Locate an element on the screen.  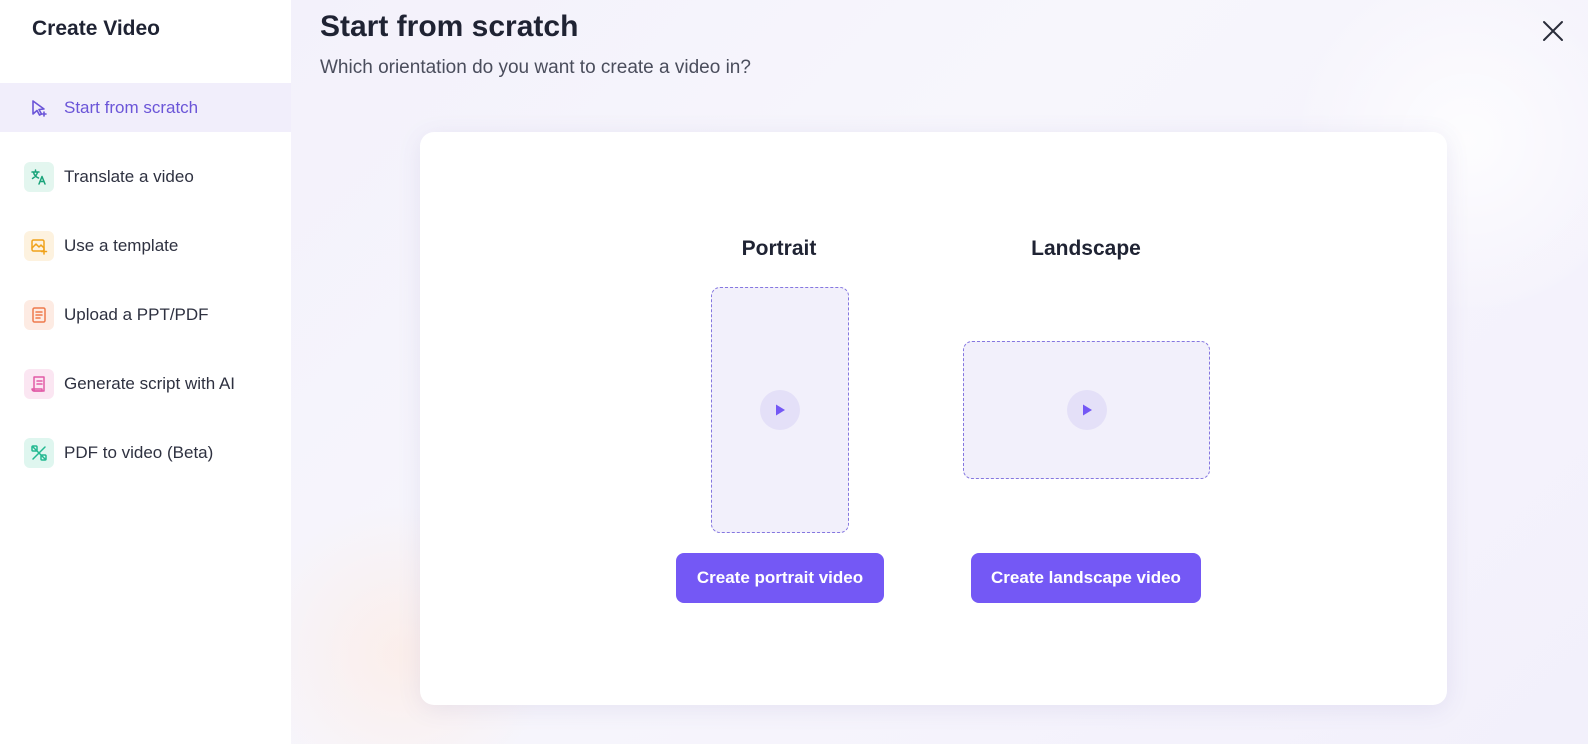
landscape-preview is located at coordinates (1086, 410).